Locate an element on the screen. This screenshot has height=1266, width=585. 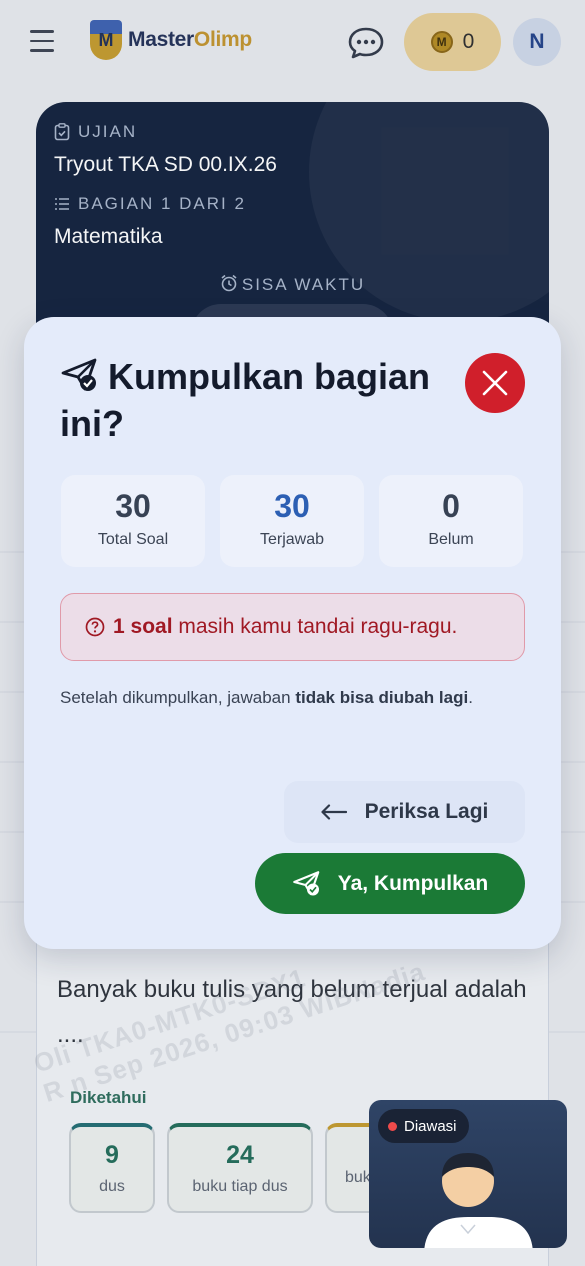
person-avatar-icon is located at coordinates (478, 1200).